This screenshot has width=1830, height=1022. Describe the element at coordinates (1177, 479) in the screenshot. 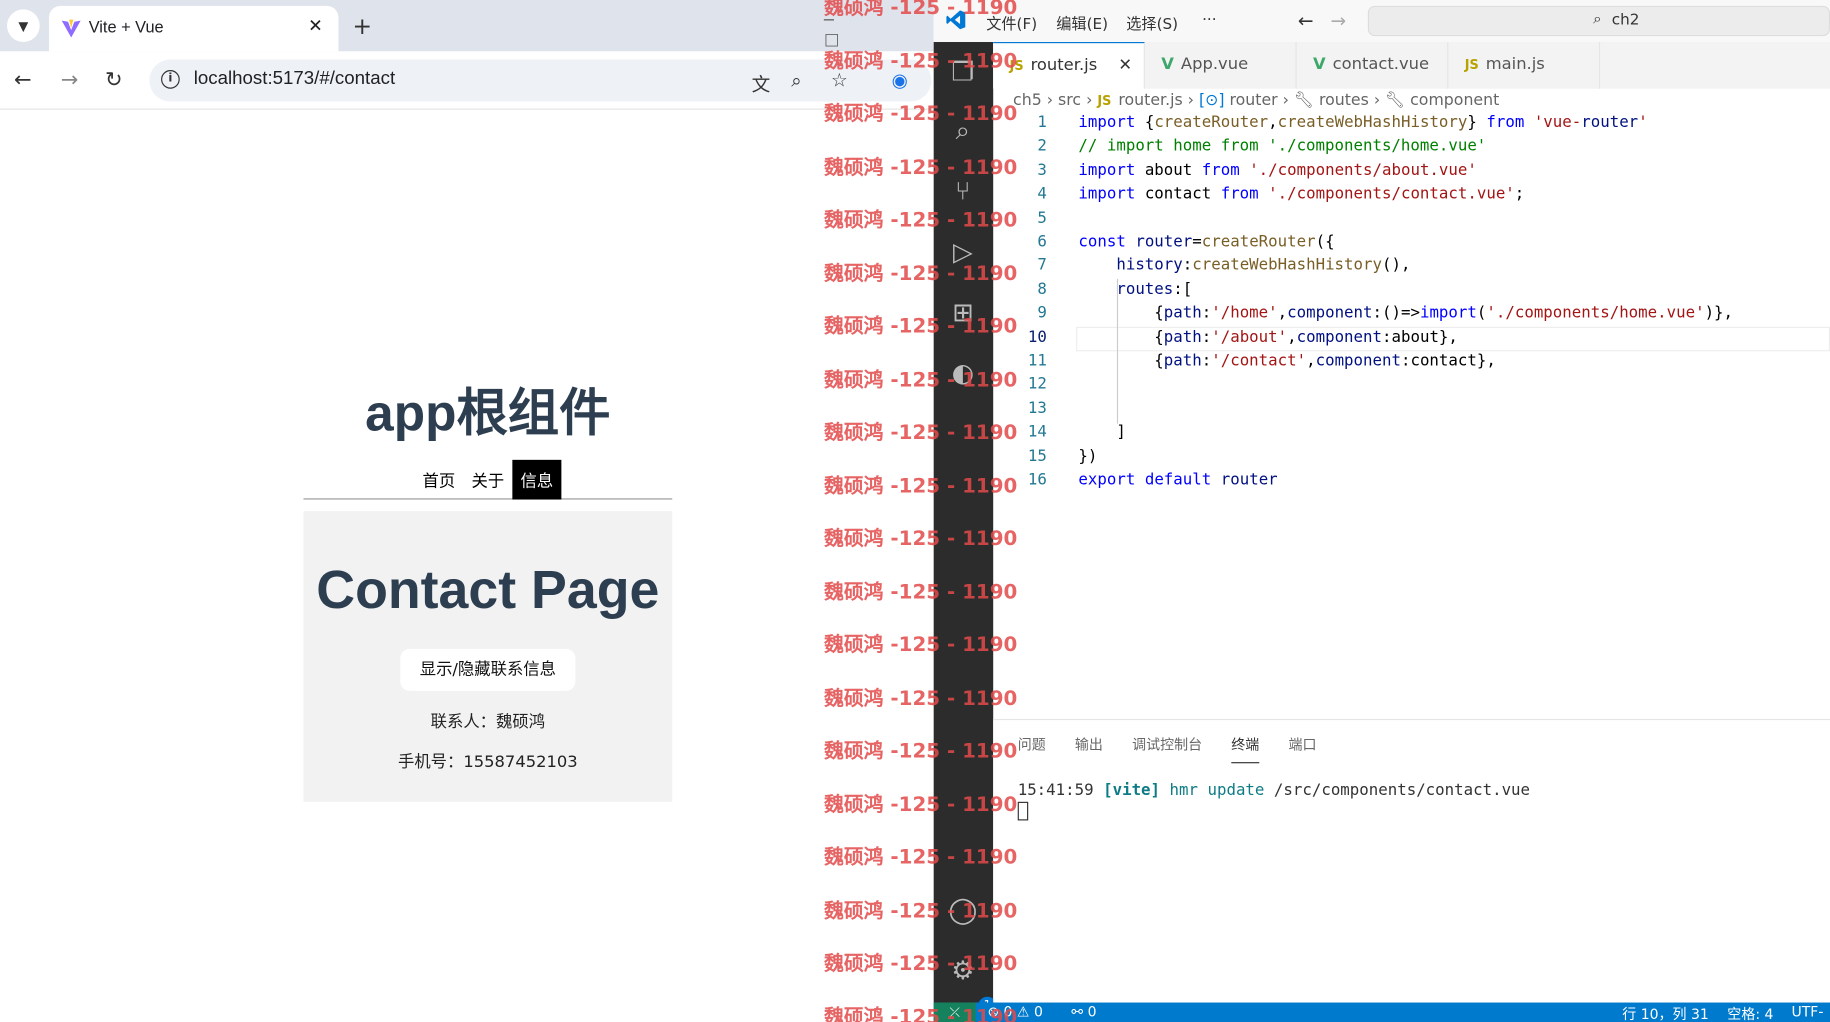

I see `code-line: export default router` at that location.